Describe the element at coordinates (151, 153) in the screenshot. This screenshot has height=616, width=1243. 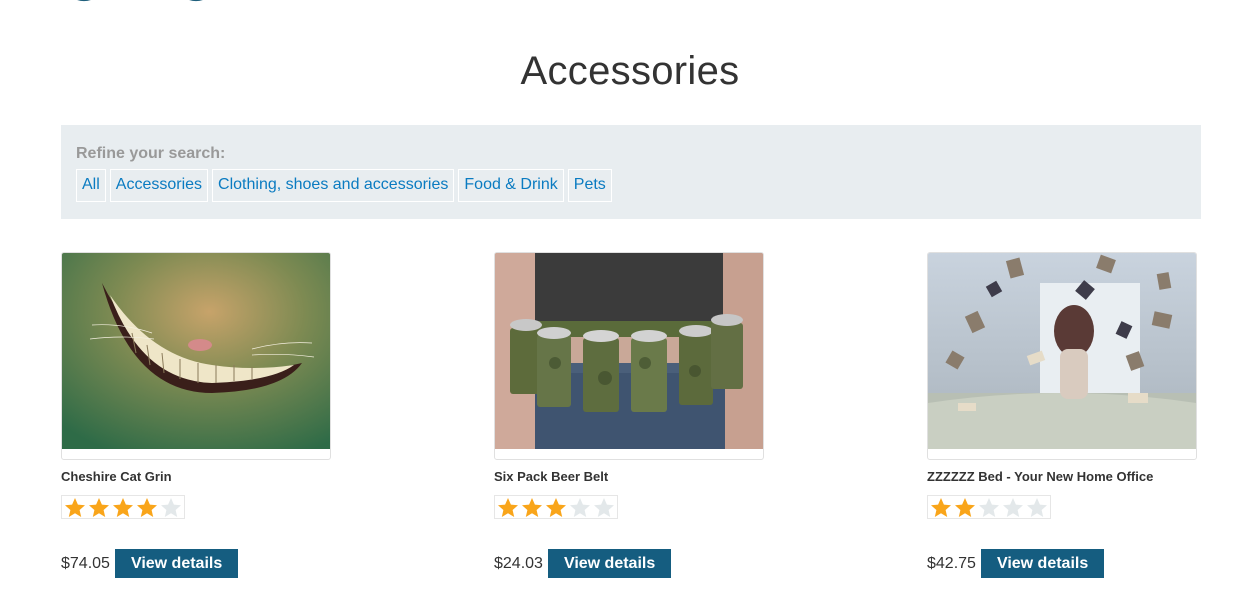
I see `filter-label: Refine your search:` at that location.